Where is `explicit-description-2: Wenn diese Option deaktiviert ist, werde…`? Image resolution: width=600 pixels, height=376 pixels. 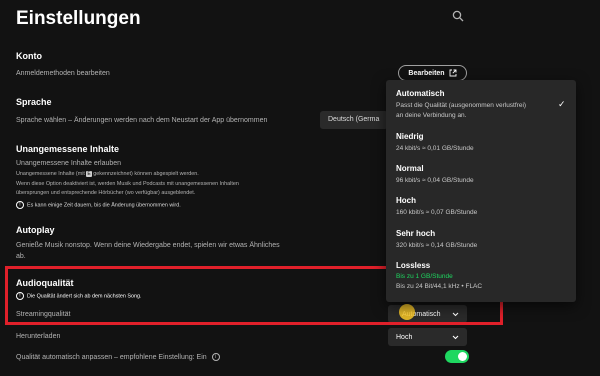 explicit-description-2: Wenn diese Option deaktiviert ist, werde… is located at coordinates (127, 184).